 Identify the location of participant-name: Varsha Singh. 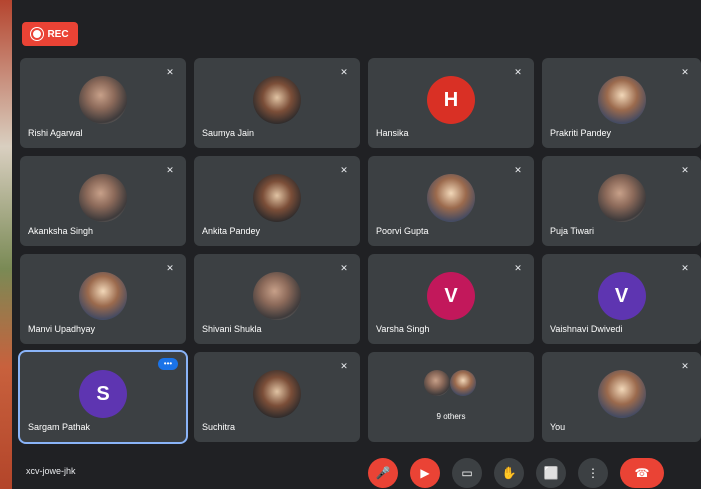
(403, 329).